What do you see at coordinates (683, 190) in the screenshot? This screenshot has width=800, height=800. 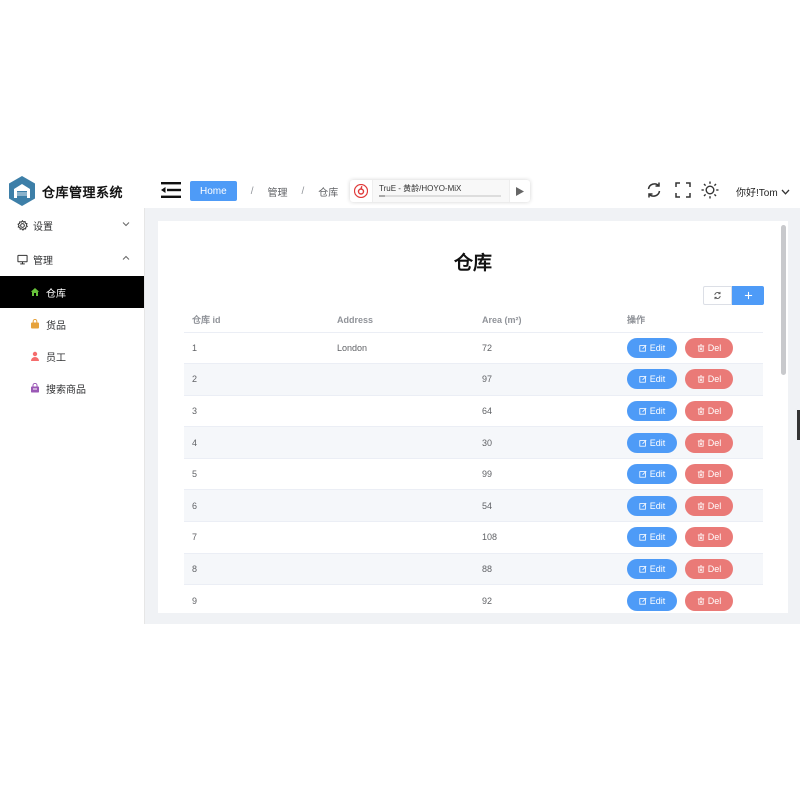 I see `fullscreen-icon` at bounding box center [683, 190].